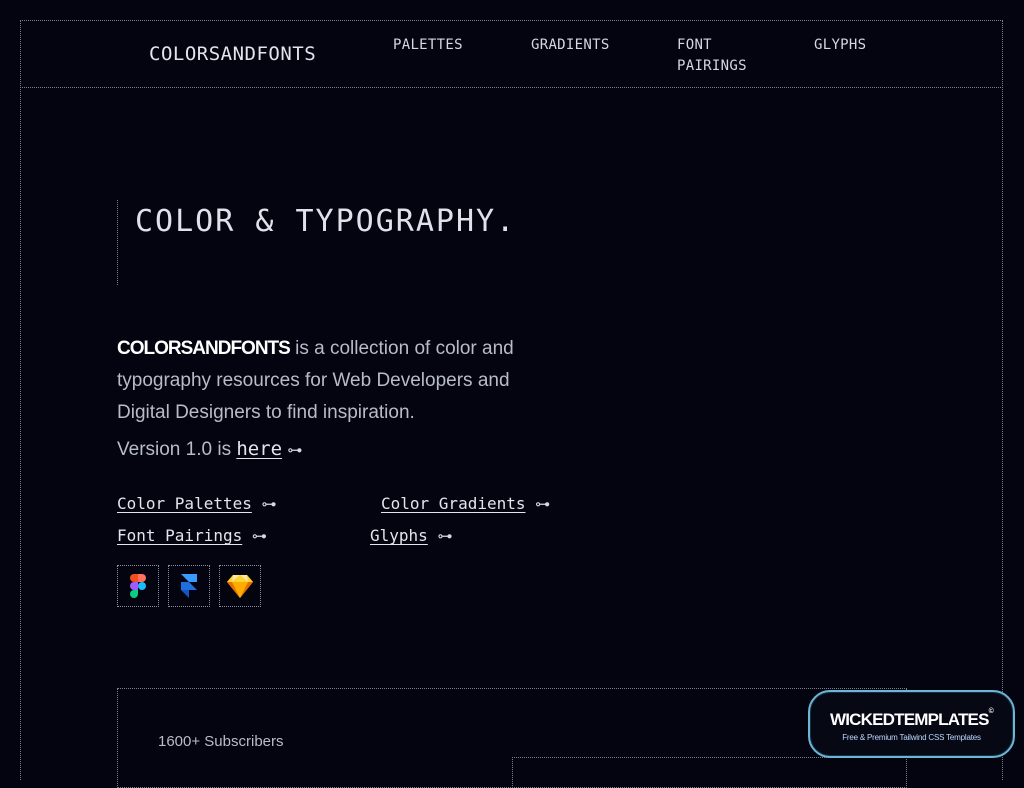 The width and height of the screenshot is (1024, 788). What do you see at coordinates (184, 503) in the screenshot?
I see `resource-label: Color Palettes` at bounding box center [184, 503].